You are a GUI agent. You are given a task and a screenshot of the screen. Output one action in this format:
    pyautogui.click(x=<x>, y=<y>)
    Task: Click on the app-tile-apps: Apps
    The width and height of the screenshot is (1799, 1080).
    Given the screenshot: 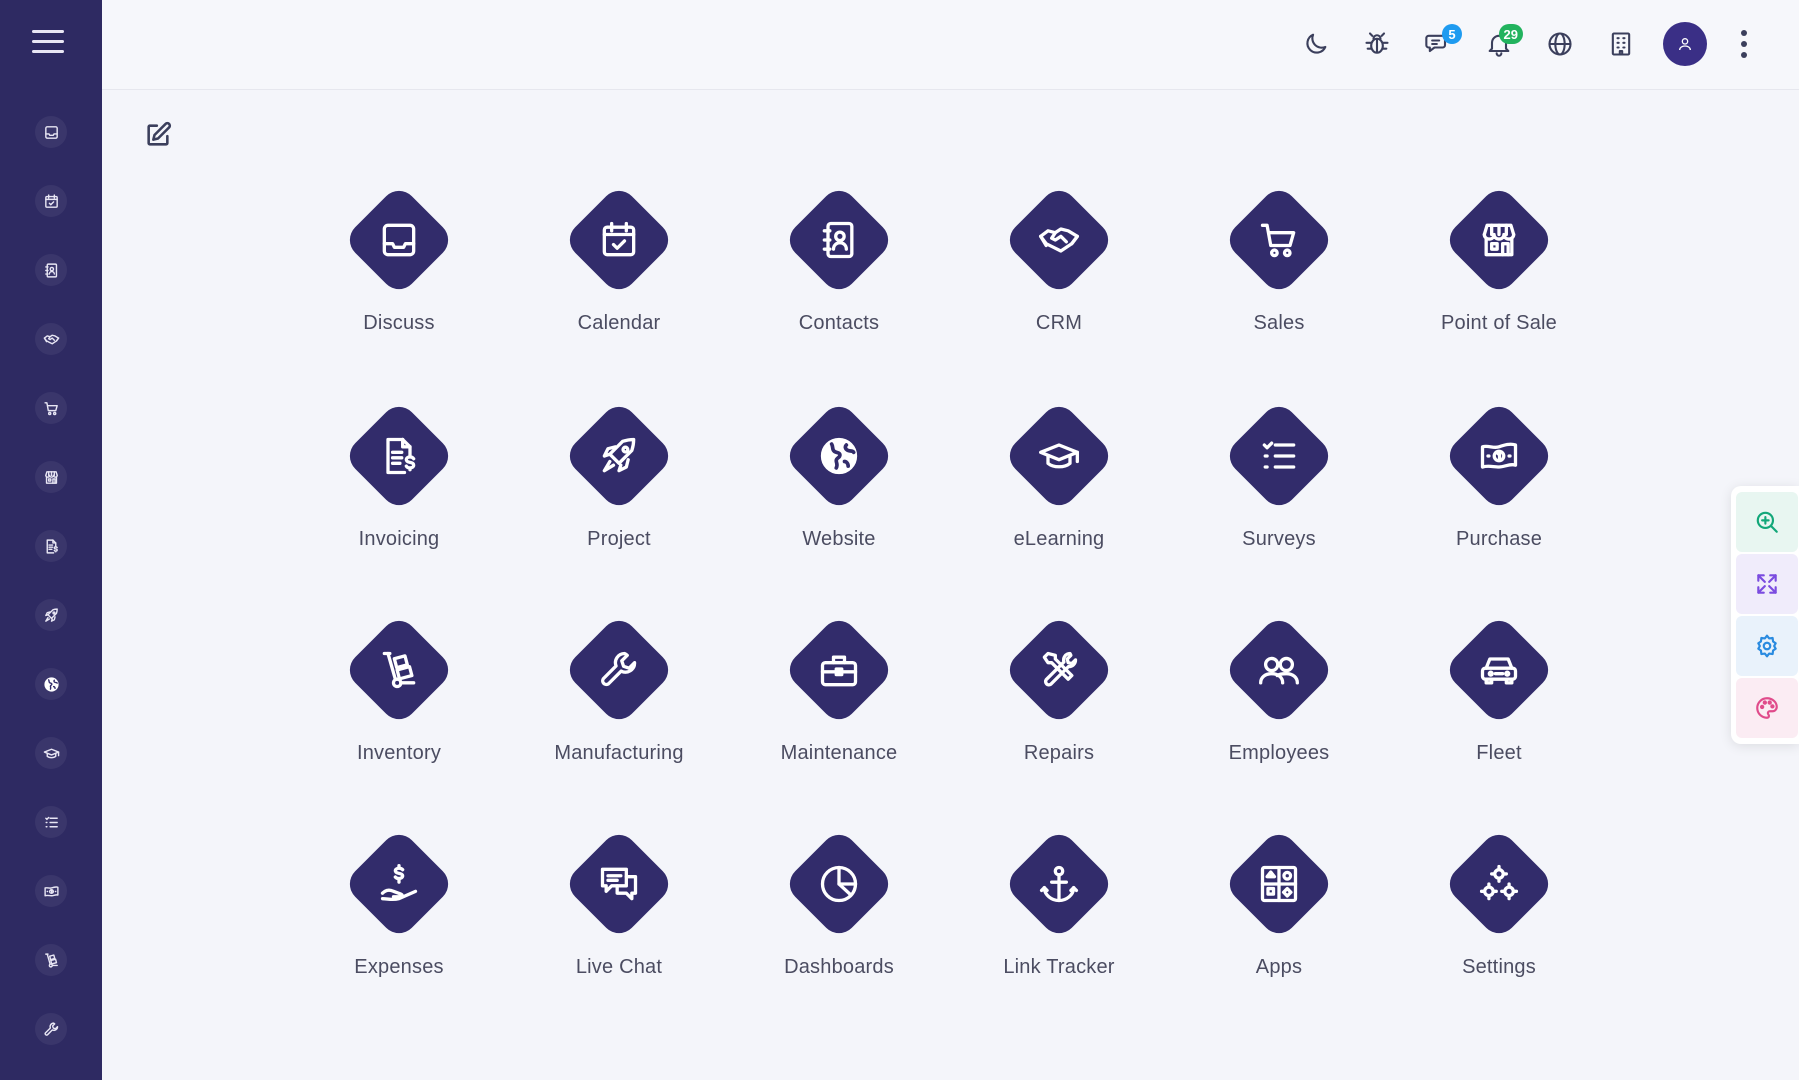 What is the action you would take?
    pyautogui.click(x=1279, y=931)
    